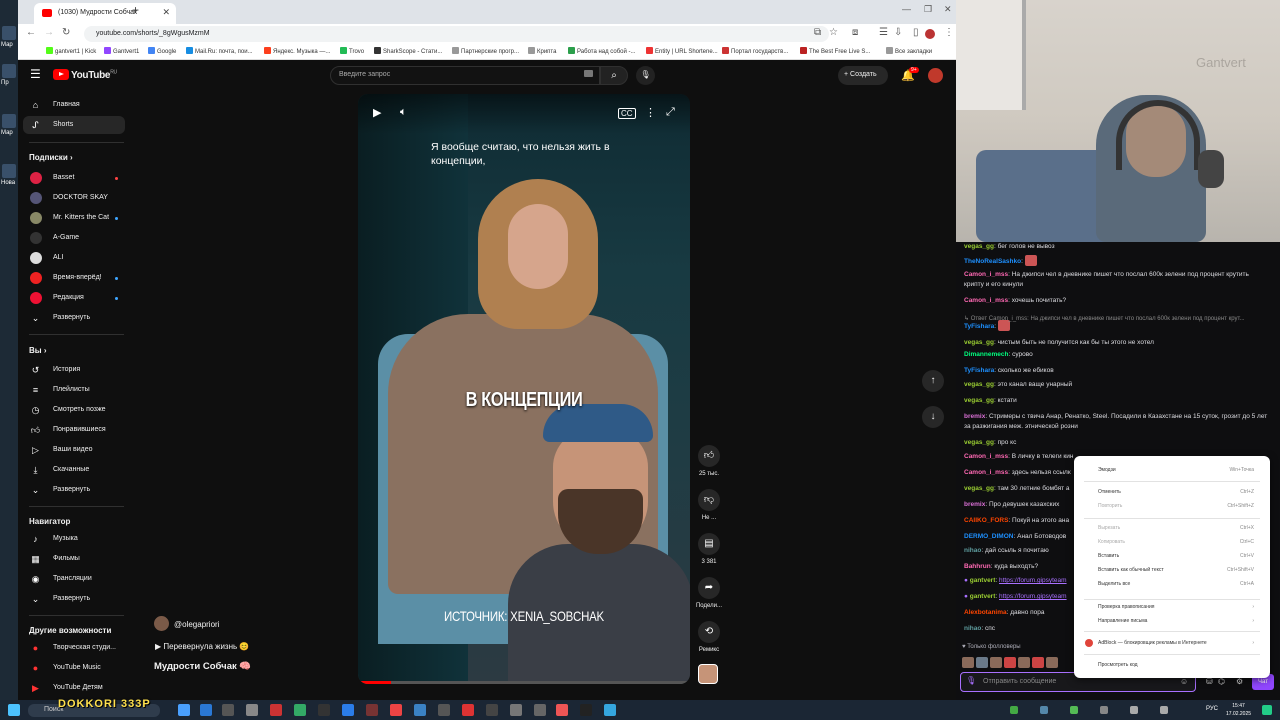 The width and height of the screenshot is (1280, 720). I want to click on sidebar-item-yt-music: ● YouTube Music, so click(72, 668).